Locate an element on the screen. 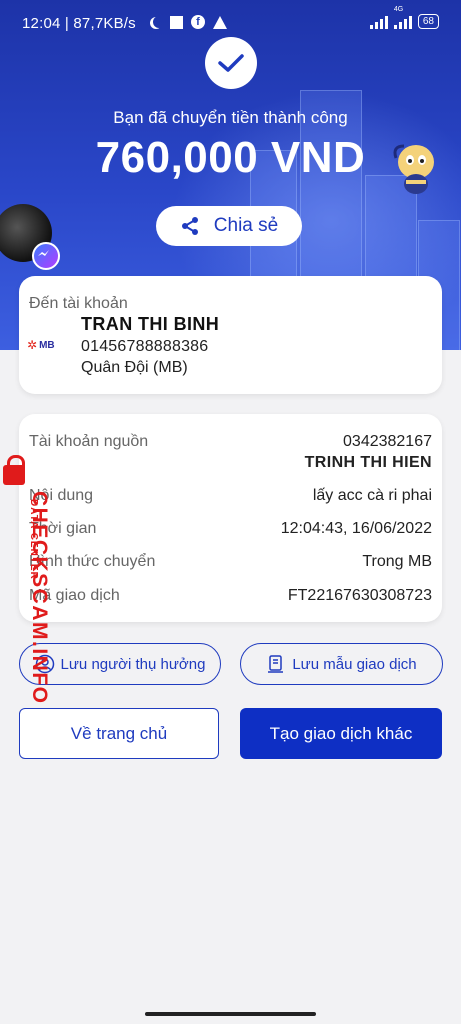 The height and width of the screenshot is (1024, 461). success-message: Bạn đã chuyển tiền thành công is located at coordinates (230, 117).